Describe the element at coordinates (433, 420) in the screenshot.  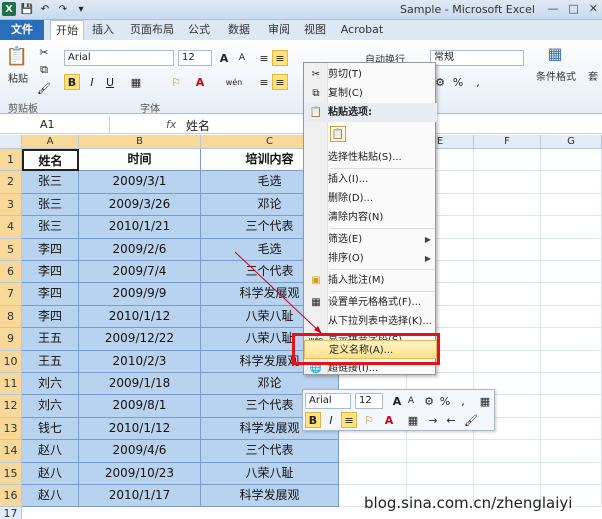
I see `mini-decrease-decimal-icon: →` at that location.